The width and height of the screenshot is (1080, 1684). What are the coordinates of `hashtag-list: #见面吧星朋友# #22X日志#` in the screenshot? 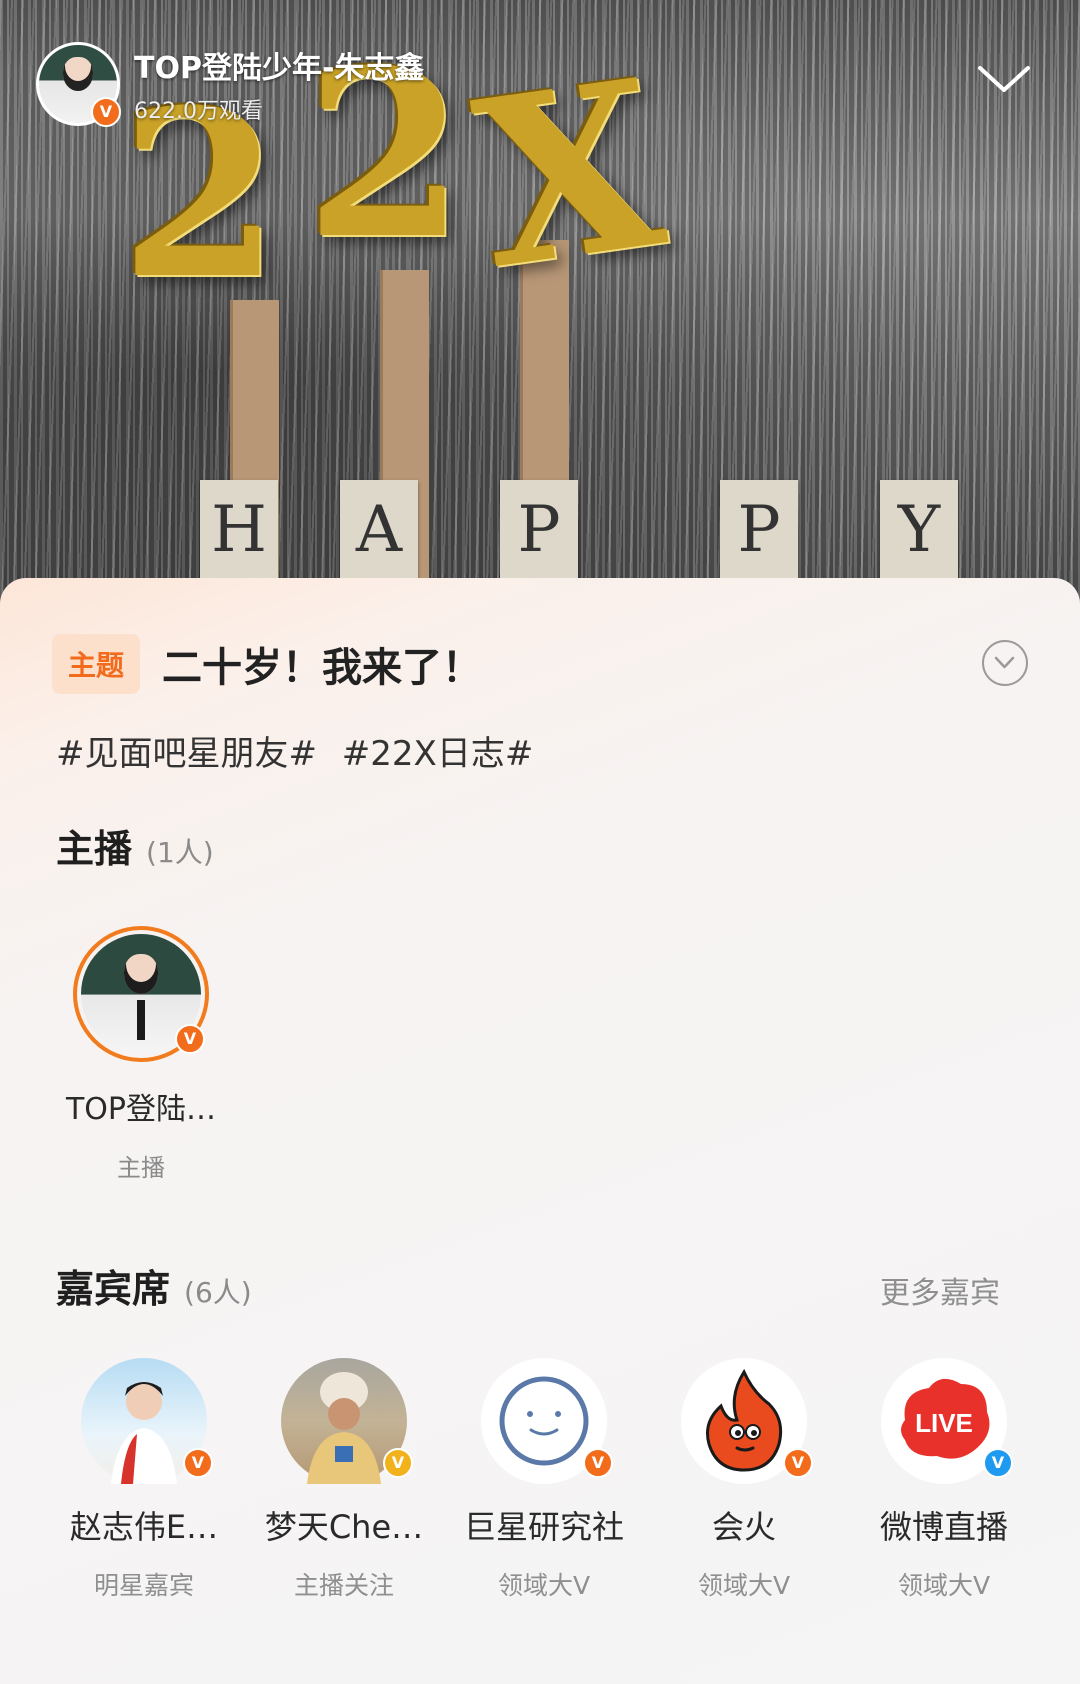 It's located at (301, 750).